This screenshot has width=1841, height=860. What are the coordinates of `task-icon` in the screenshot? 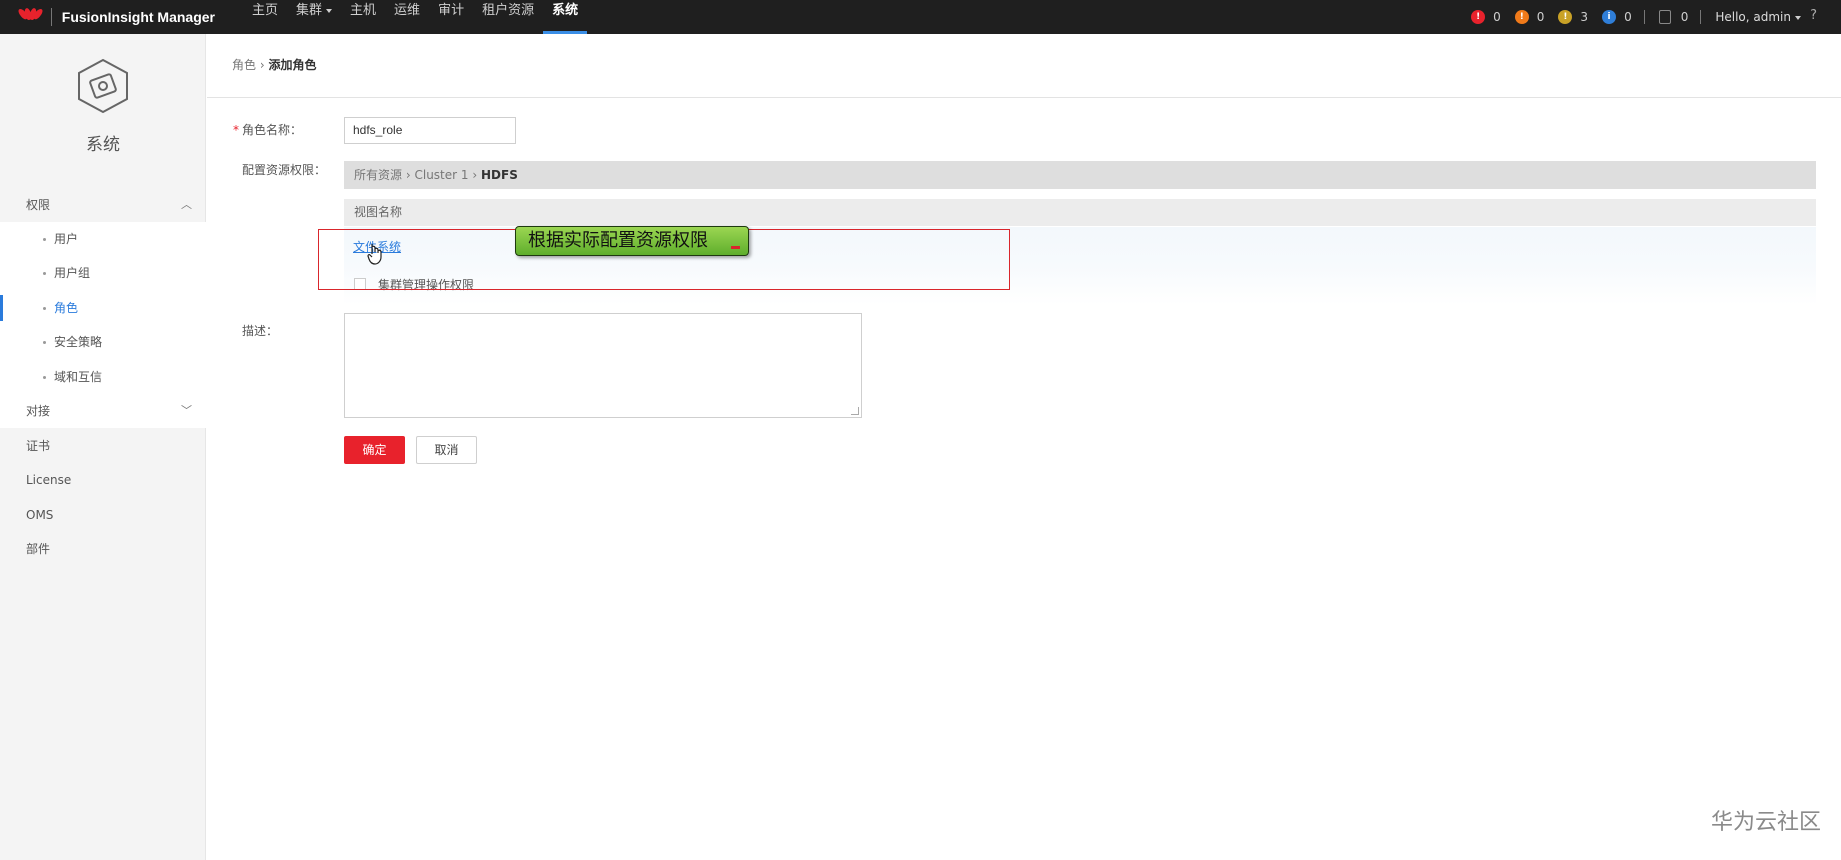 It's located at (1664, 17).